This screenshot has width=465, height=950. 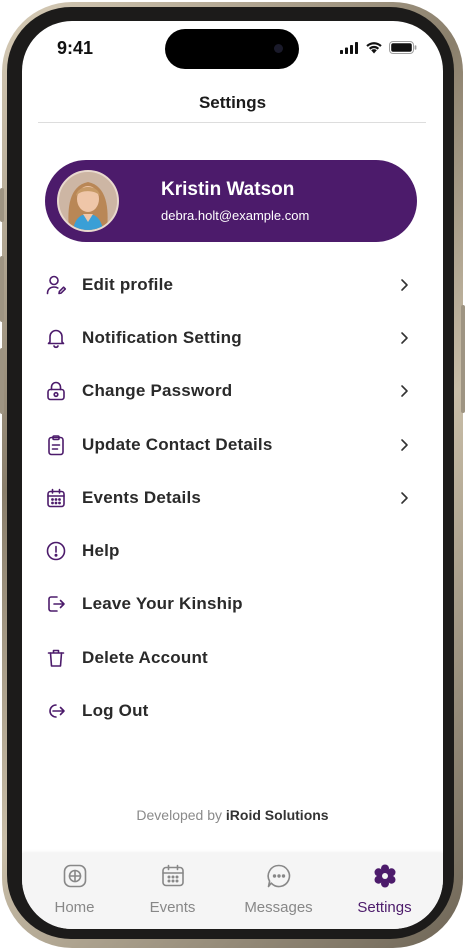 I want to click on menu-label: Change Password, so click(x=157, y=391).